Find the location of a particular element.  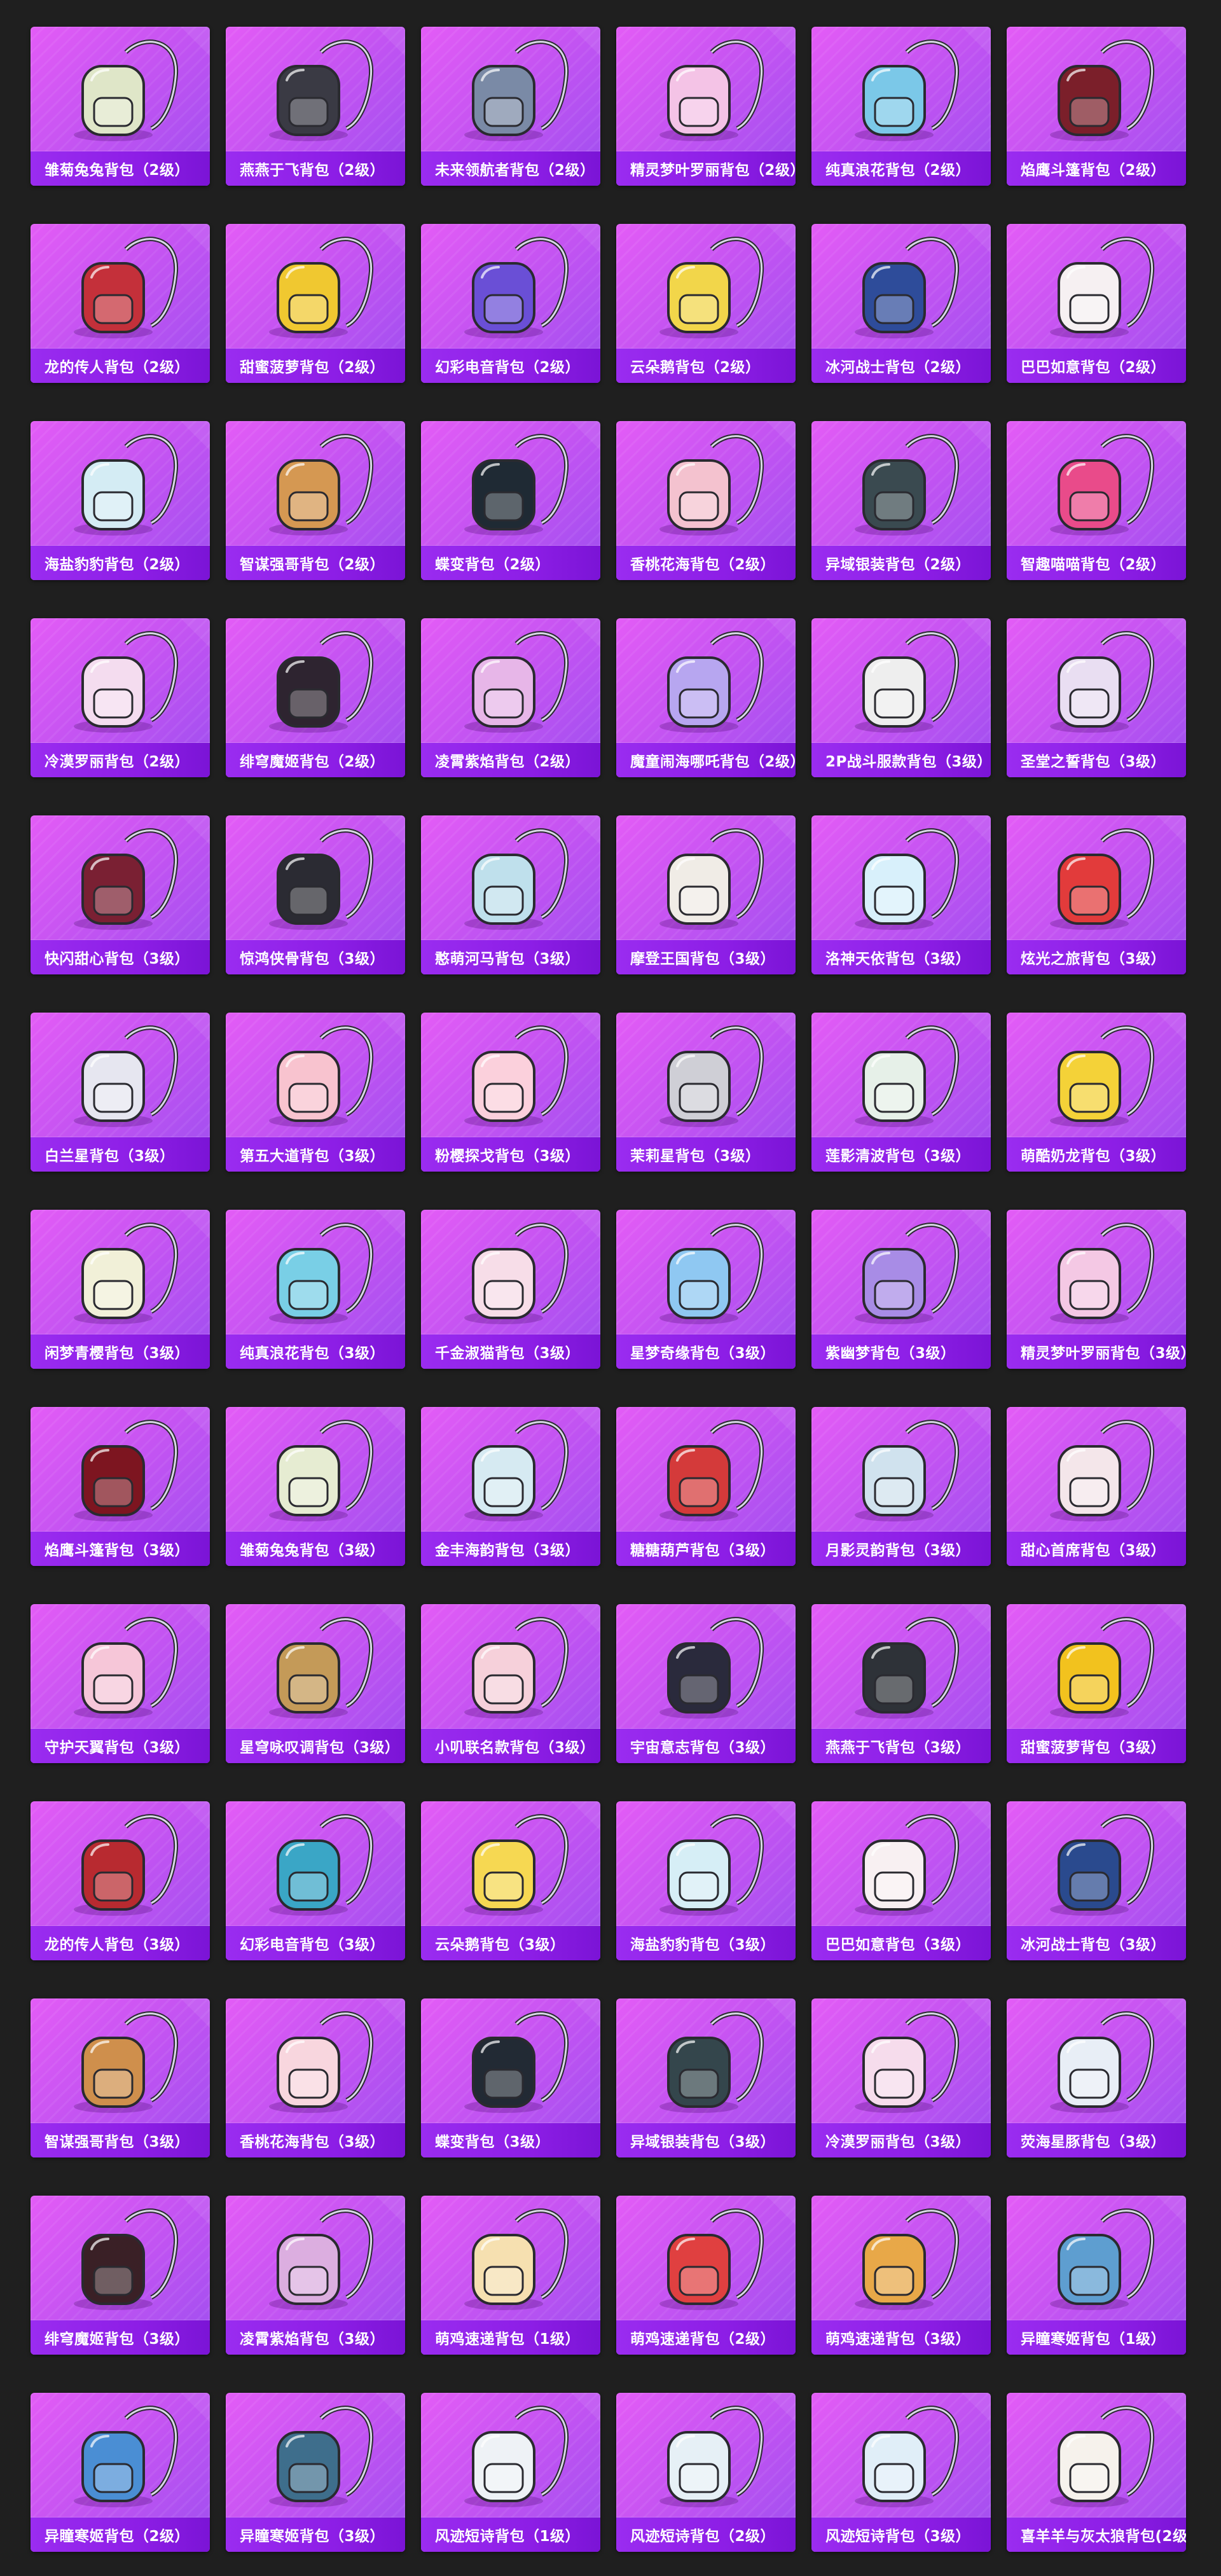

backpack-card: 甜蜜菠萝背包（2级） is located at coordinates (315, 303).